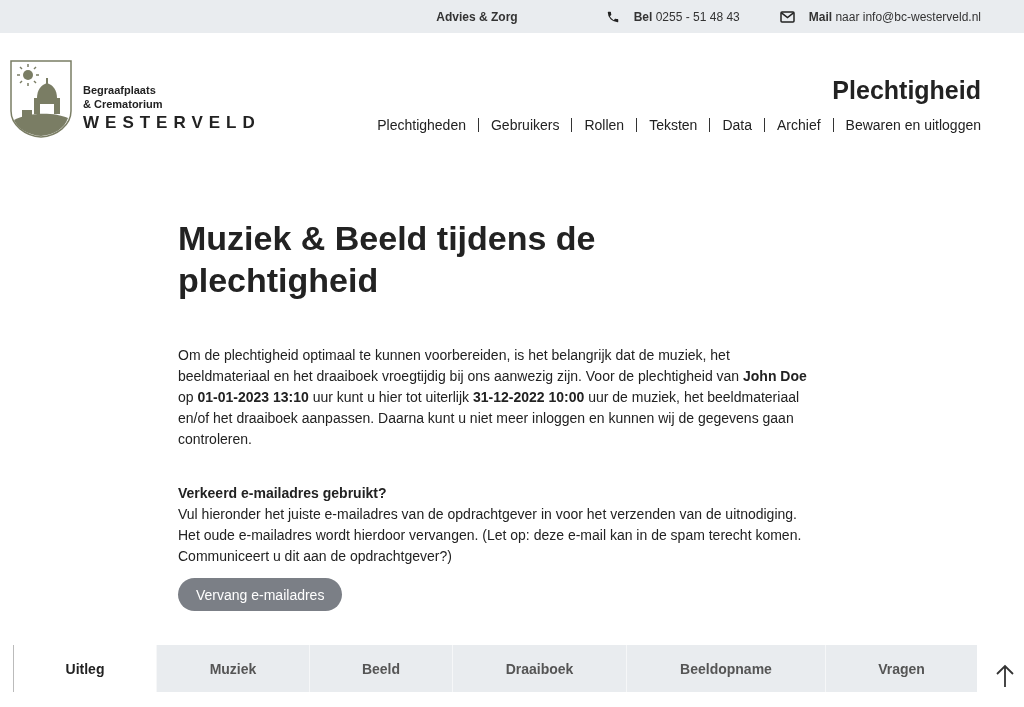 The image size is (1024, 707). Describe the element at coordinates (120, 90) in the screenshot. I see `logo-subtitle: Begraafplaats` at that location.